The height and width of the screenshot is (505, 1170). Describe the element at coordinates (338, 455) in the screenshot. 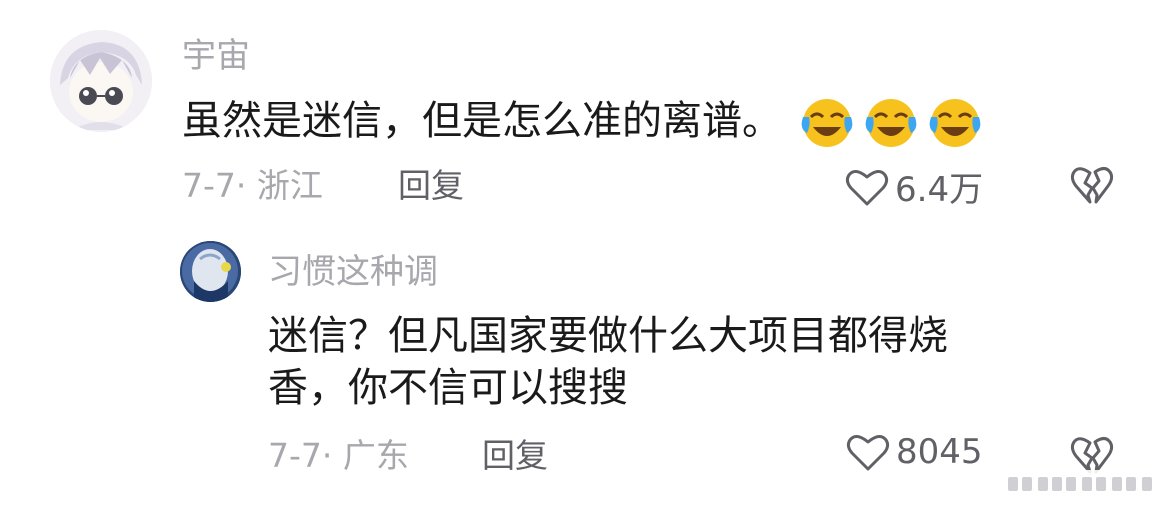

I see `comment-meta: 7-7· 广东` at that location.